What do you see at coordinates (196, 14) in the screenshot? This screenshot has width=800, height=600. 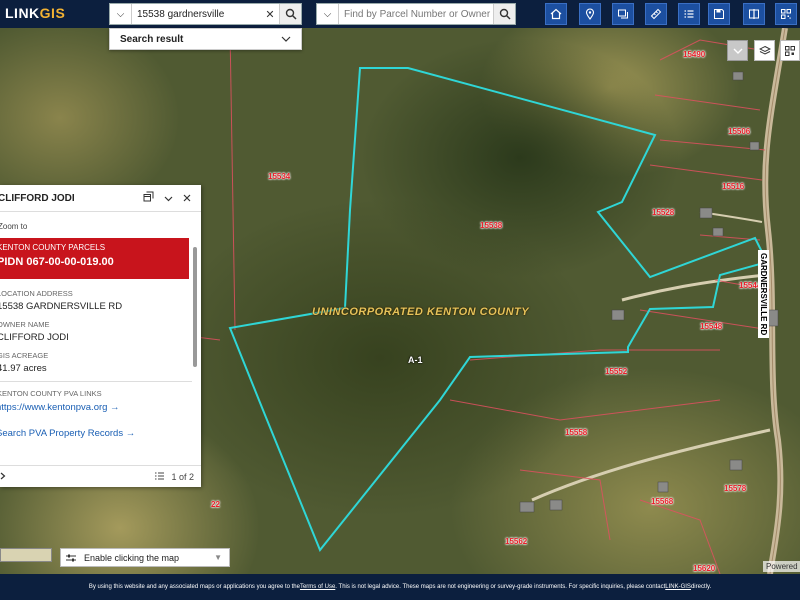 I see `address-search-input: 15538 gardnersville` at bounding box center [196, 14].